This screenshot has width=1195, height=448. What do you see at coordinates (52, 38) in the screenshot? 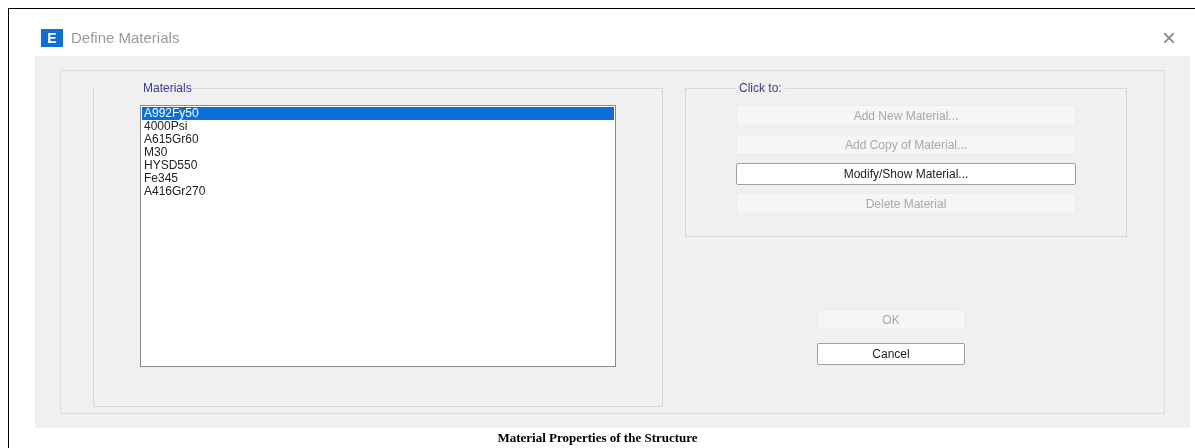
I see `app-logo: E` at bounding box center [52, 38].